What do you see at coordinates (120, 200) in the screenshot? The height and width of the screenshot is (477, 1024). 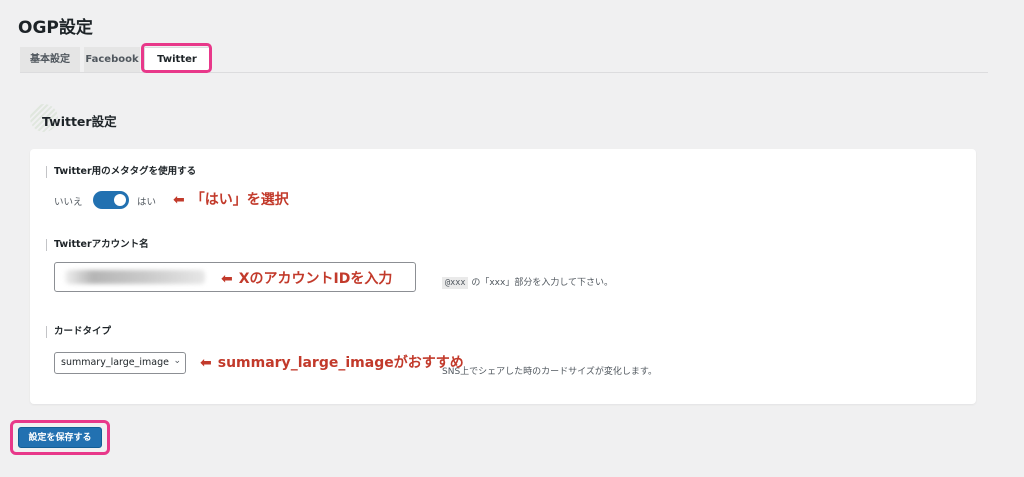 I see `toggle-knob` at bounding box center [120, 200].